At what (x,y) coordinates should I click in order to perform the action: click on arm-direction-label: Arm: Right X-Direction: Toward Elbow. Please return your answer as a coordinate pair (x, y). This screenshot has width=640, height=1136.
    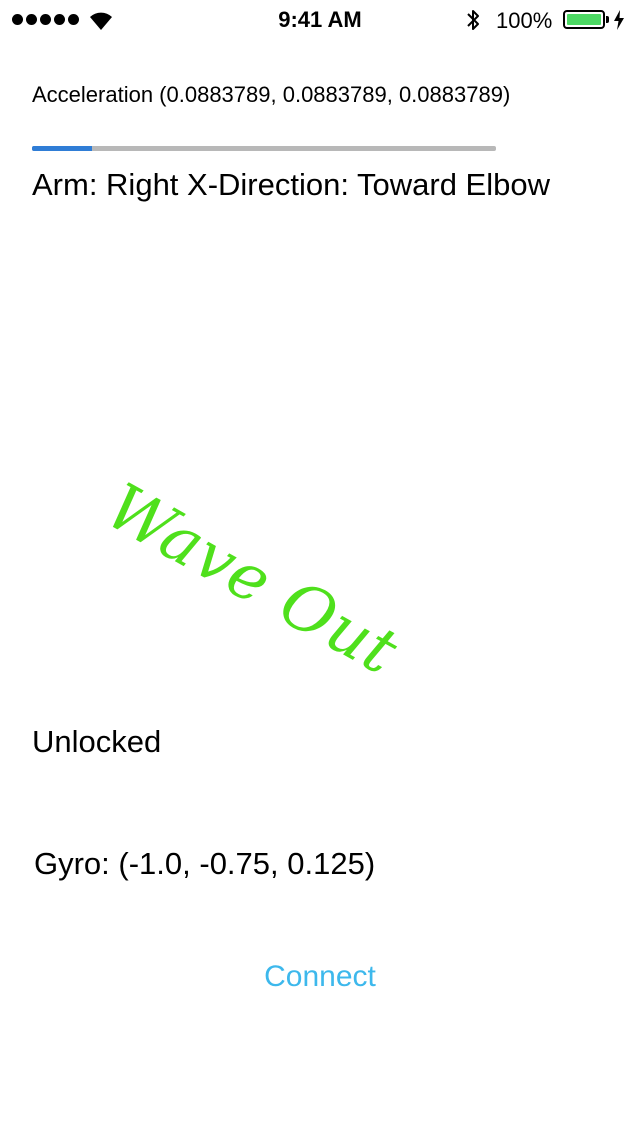
    Looking at the image, I should click on (291, 184).